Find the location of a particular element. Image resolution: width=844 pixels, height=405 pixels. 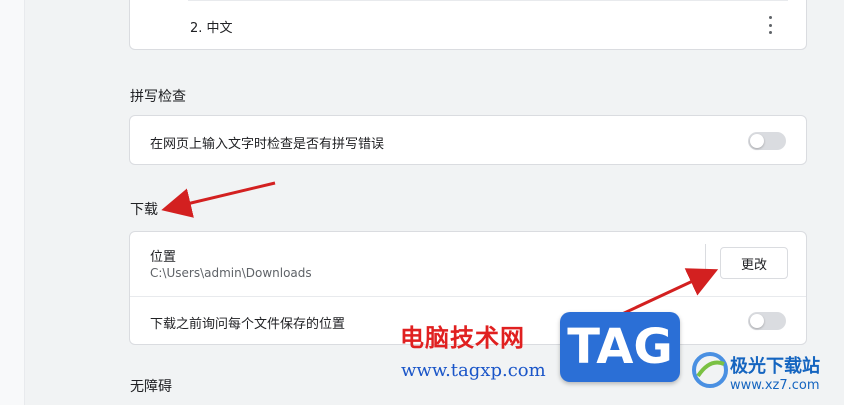

spellcheck-label: 在网页上输入文字时检查是否有拼写错误 is located at coordinates (267, 144).